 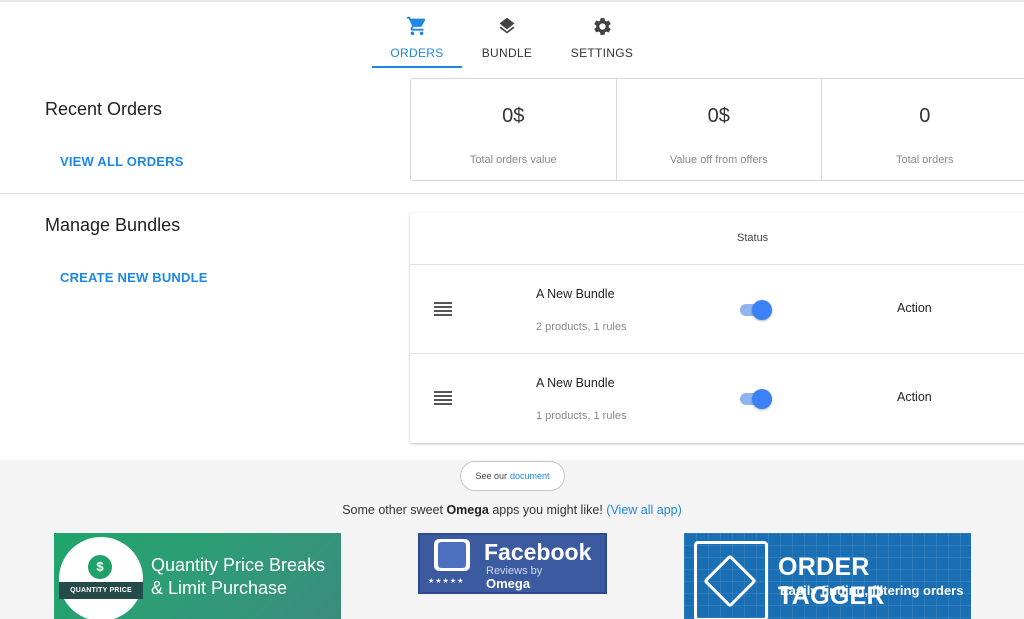 I want to click on cart-icon, so click(x=417, y=26).